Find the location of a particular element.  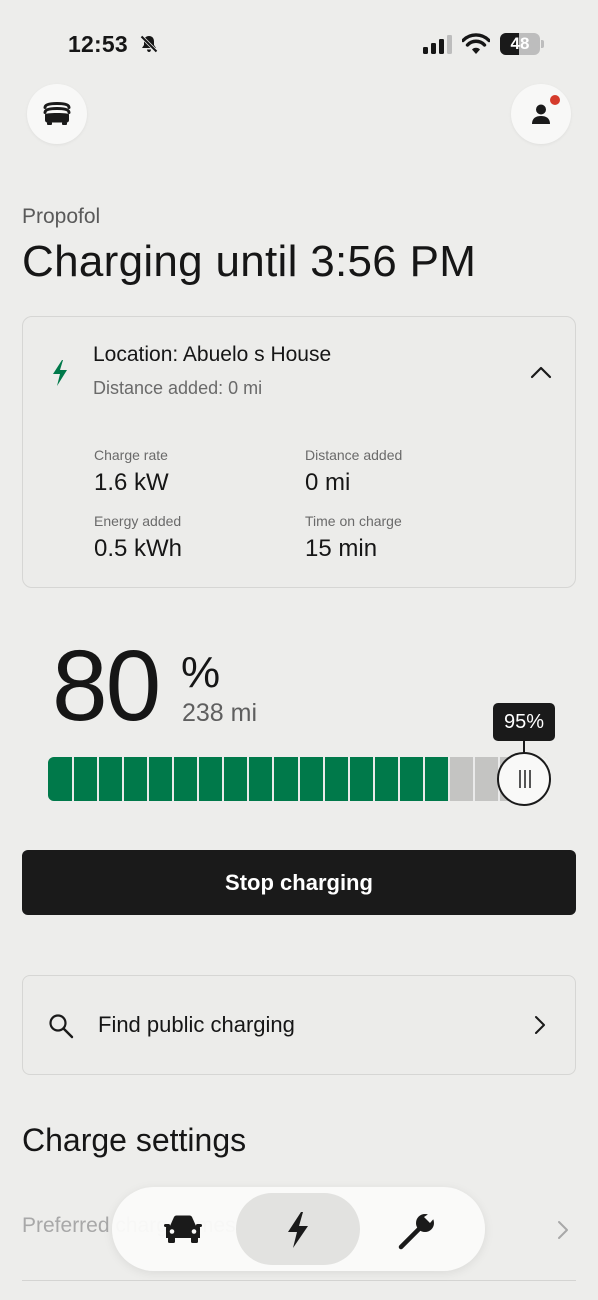

notification-dot is located at coordinates (555, 100).